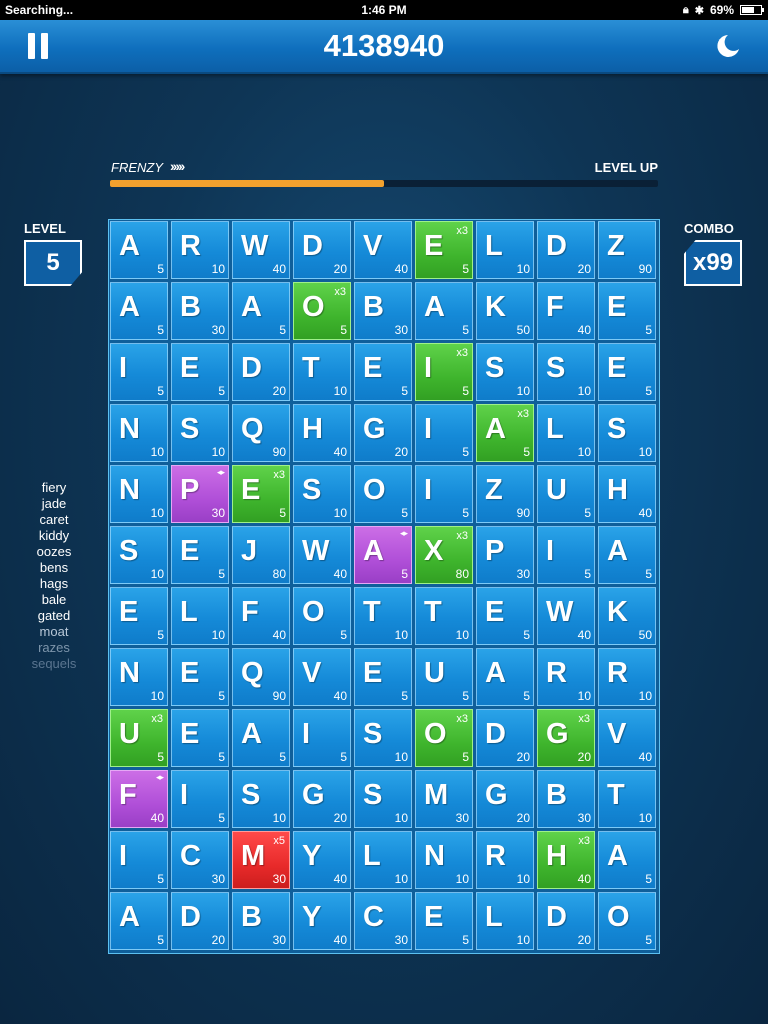 This screenshot has height=1024, width=768. Describe the element at coordinates (200, 494) in the screenshot. I see `letter-tile: P 30 ◂▸` at that location.